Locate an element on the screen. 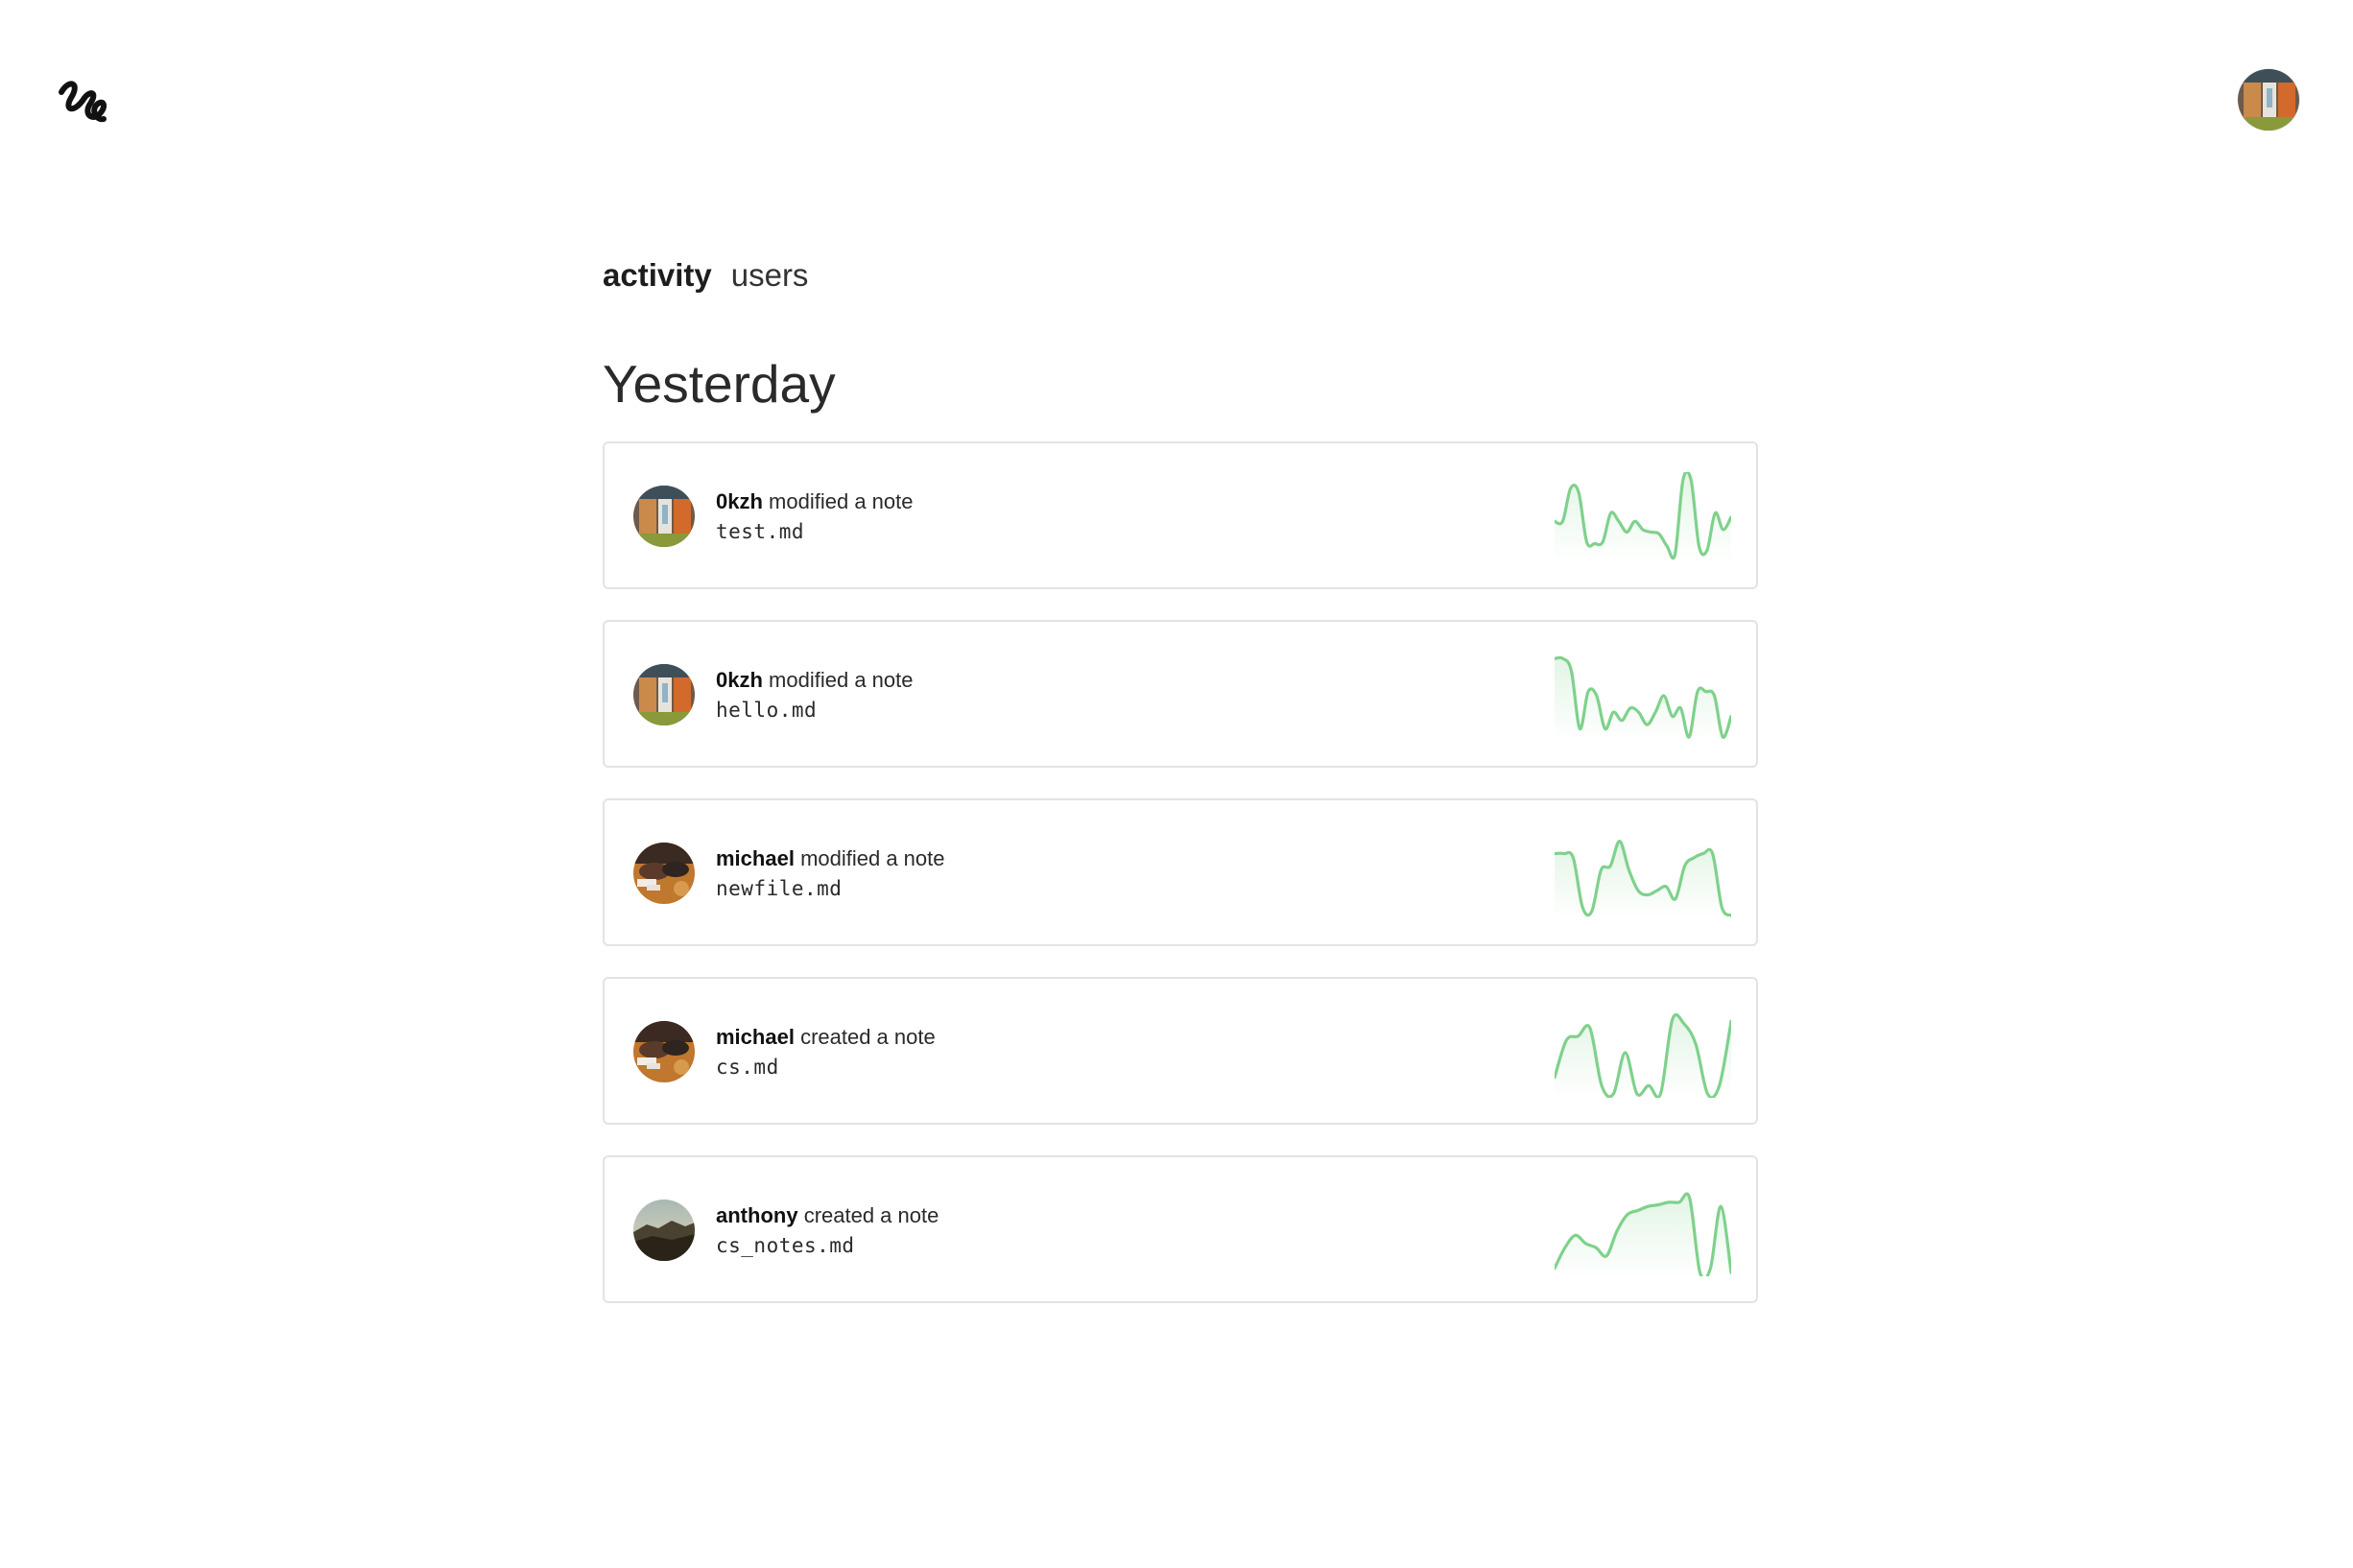  file-name: hello.md is located at coordinates (814, 710).